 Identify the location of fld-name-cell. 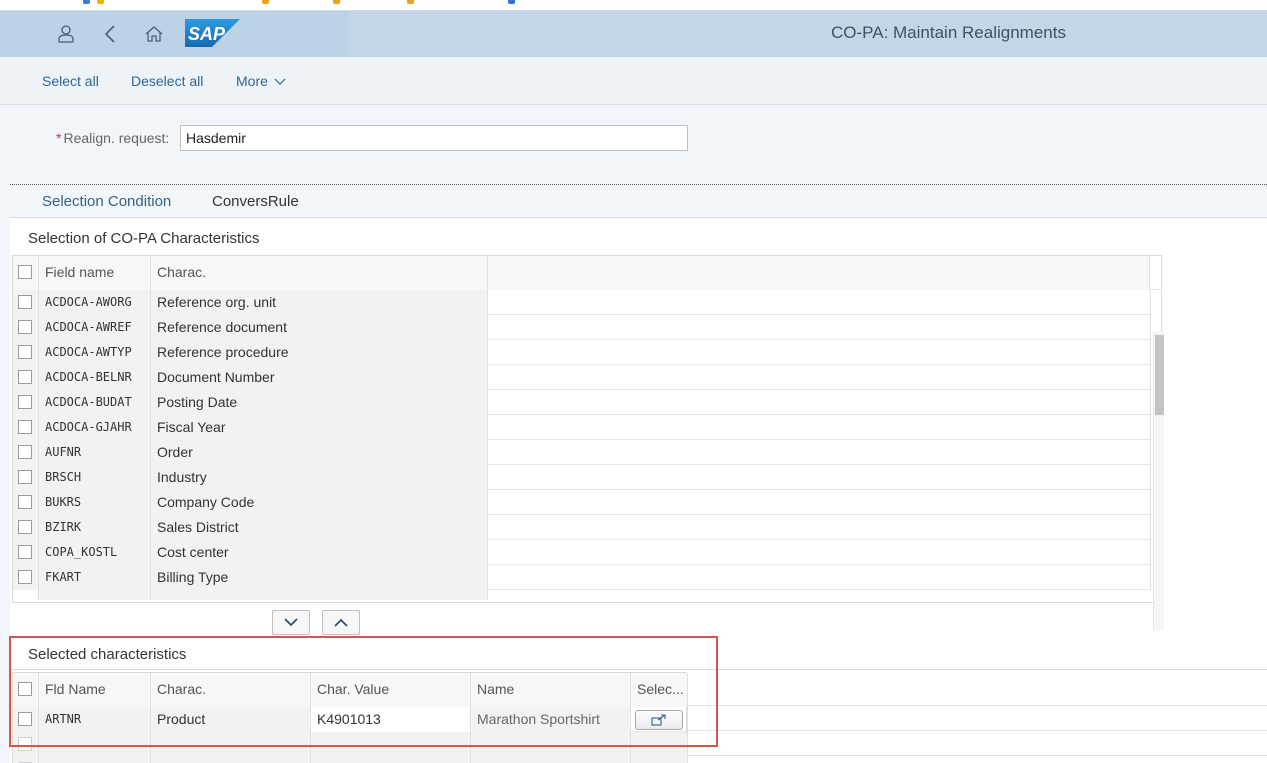
(95, 760).